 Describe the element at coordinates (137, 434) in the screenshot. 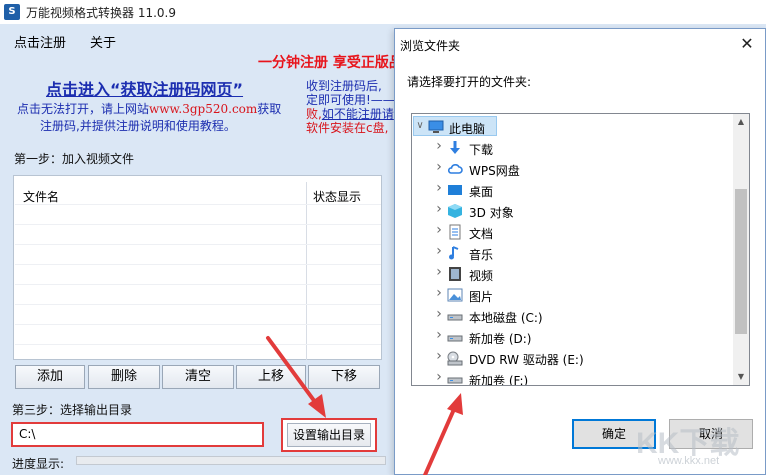

I see `output-directory-input: C:\` at that location.